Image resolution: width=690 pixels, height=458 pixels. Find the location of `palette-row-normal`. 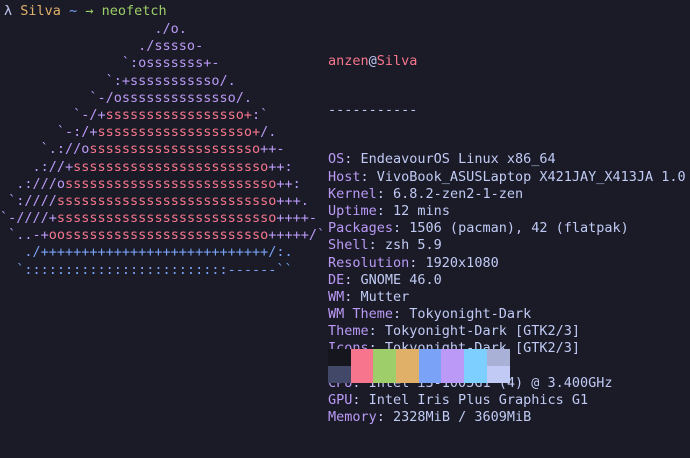

palette-row-normal is located at coordinates (419, 357).